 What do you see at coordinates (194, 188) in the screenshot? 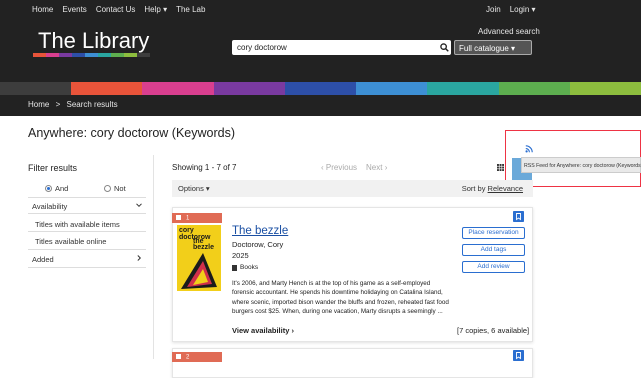
I see `options-menu: Options ▾` at bounding box center [194, 188].